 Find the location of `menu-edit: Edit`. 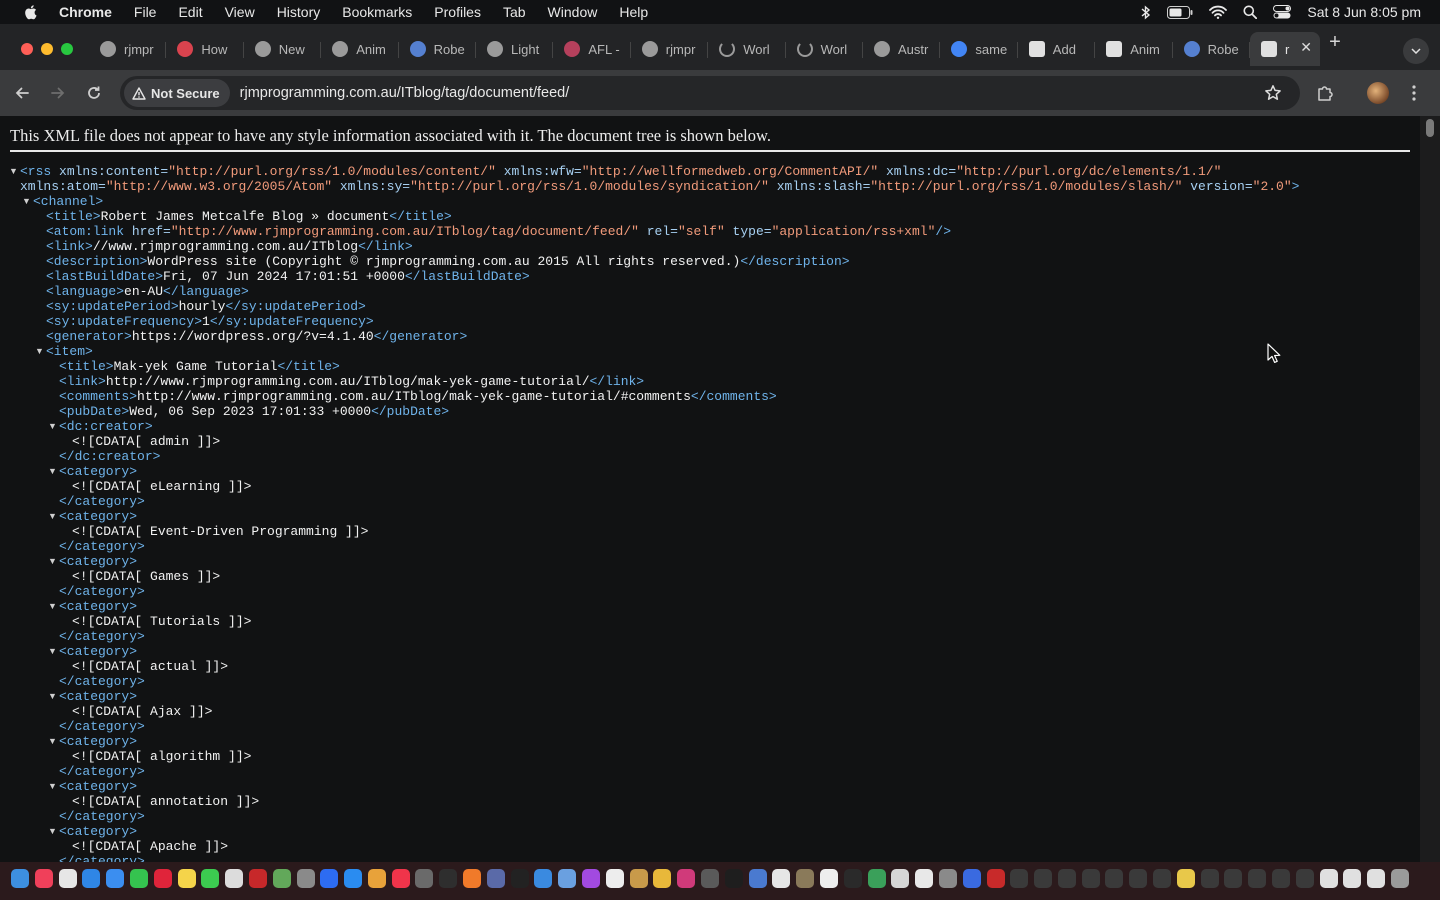

menu-edit: Edit is located at coordinates (190, 12).